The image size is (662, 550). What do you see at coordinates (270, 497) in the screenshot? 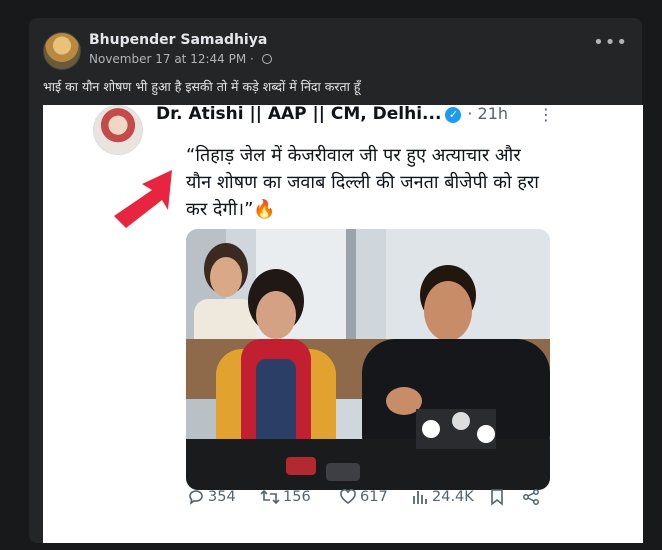
I see `retweet-icon` at bounding box center [270, 497].